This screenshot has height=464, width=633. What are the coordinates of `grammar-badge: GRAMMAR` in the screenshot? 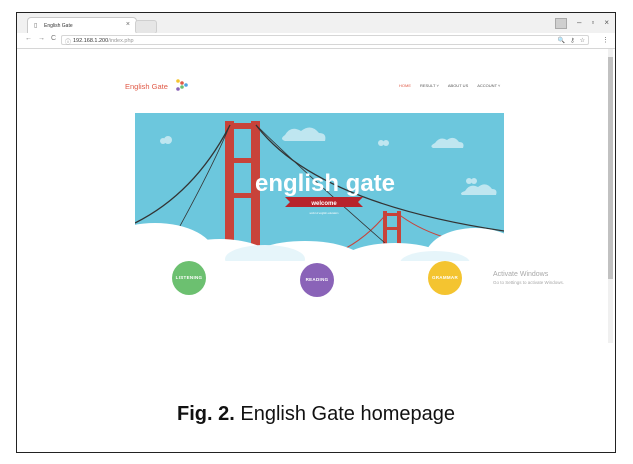 It's located at (445, 278).